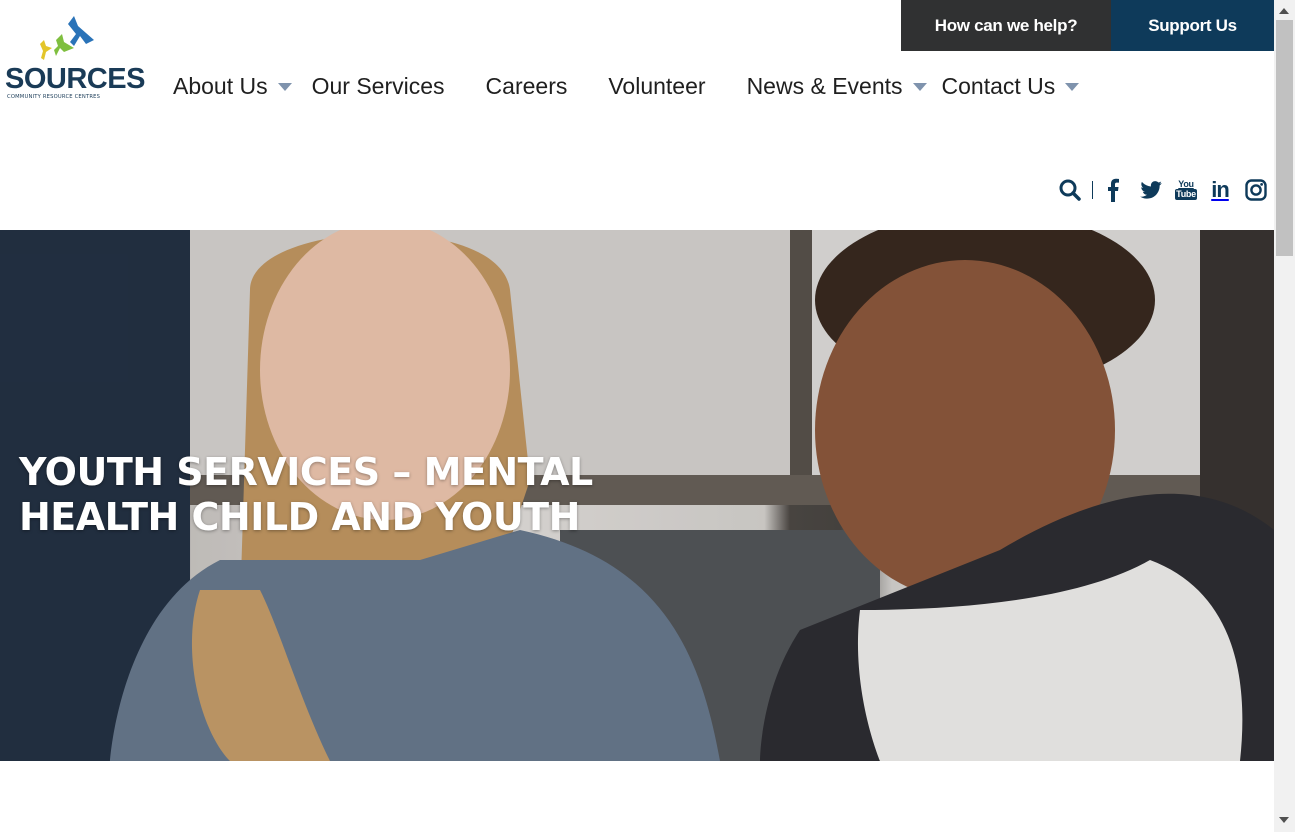  I want to click on nav-item-label: Contact Us, so click(998, 85).